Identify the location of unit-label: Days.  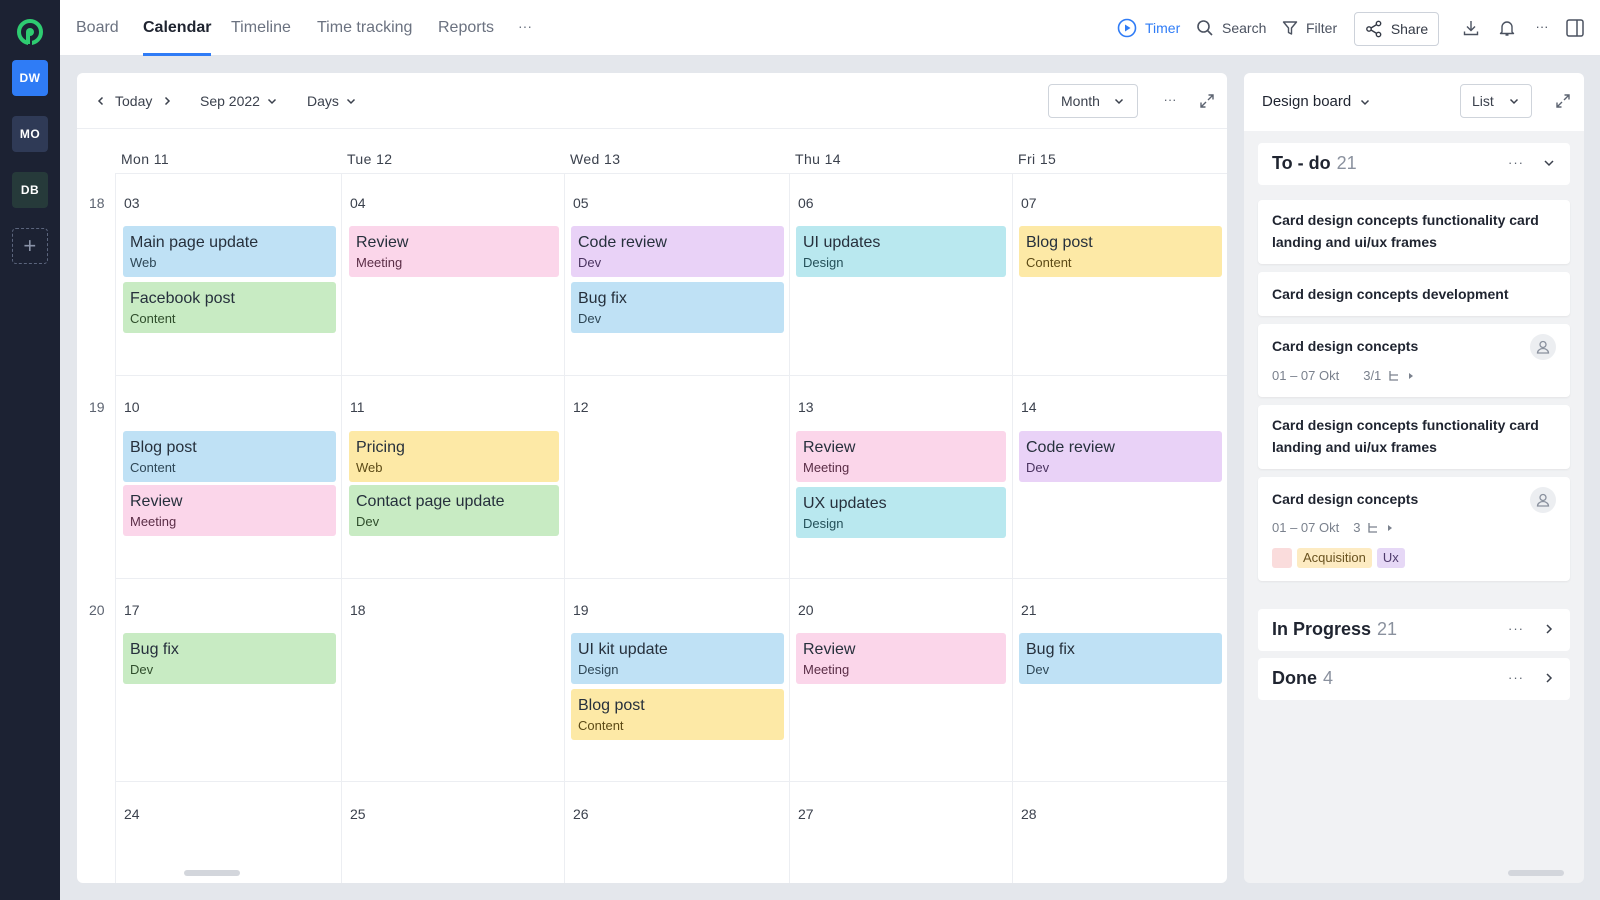
(323, 101).